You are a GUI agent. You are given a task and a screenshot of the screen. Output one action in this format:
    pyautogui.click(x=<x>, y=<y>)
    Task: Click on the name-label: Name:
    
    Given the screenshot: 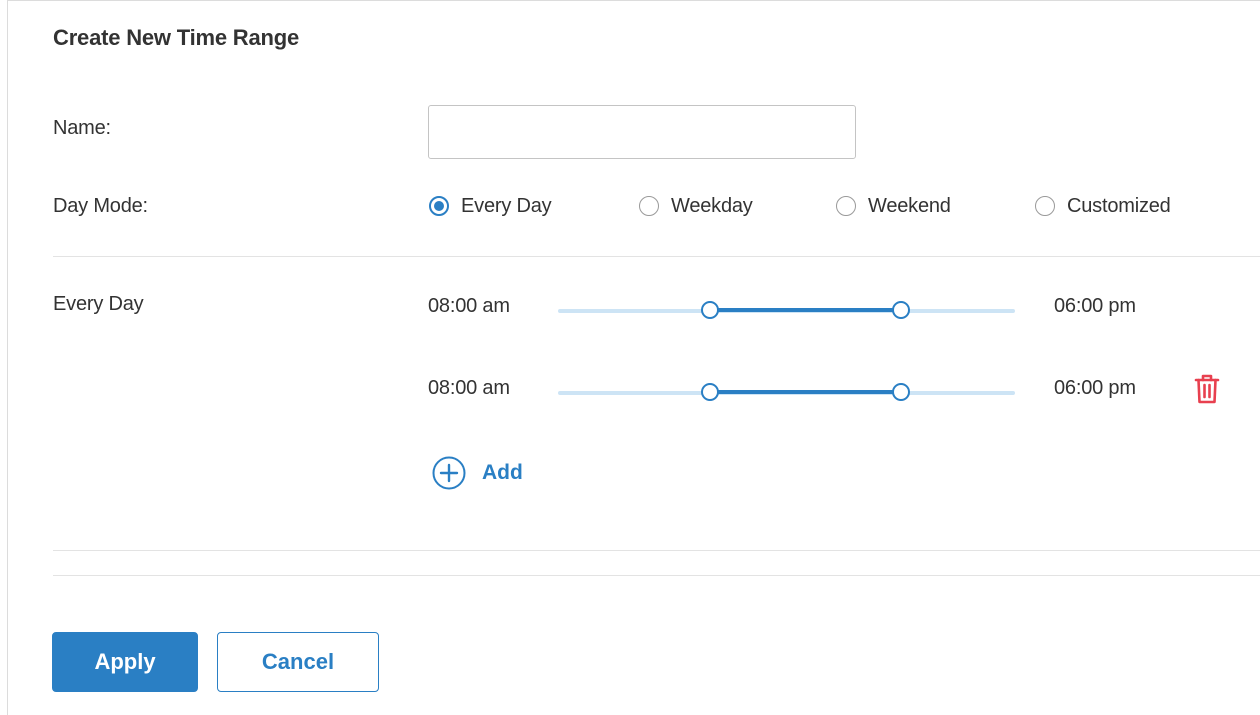 What is the action you would take?
    pyautogui.click(x=82, y=128)
    